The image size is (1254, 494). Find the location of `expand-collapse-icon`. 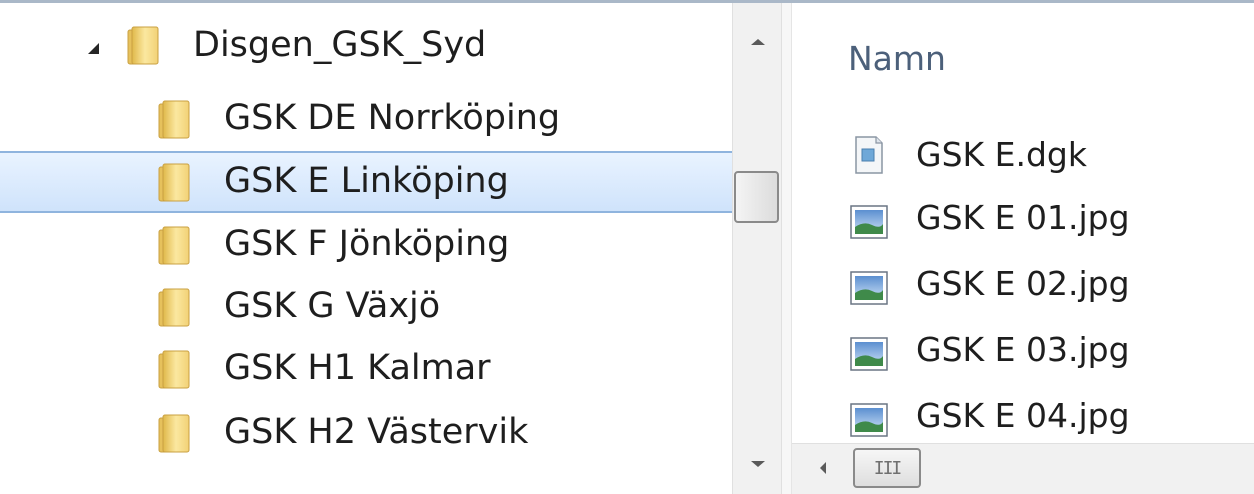

expand-collapse-icon is located at coordinates (93, 48).